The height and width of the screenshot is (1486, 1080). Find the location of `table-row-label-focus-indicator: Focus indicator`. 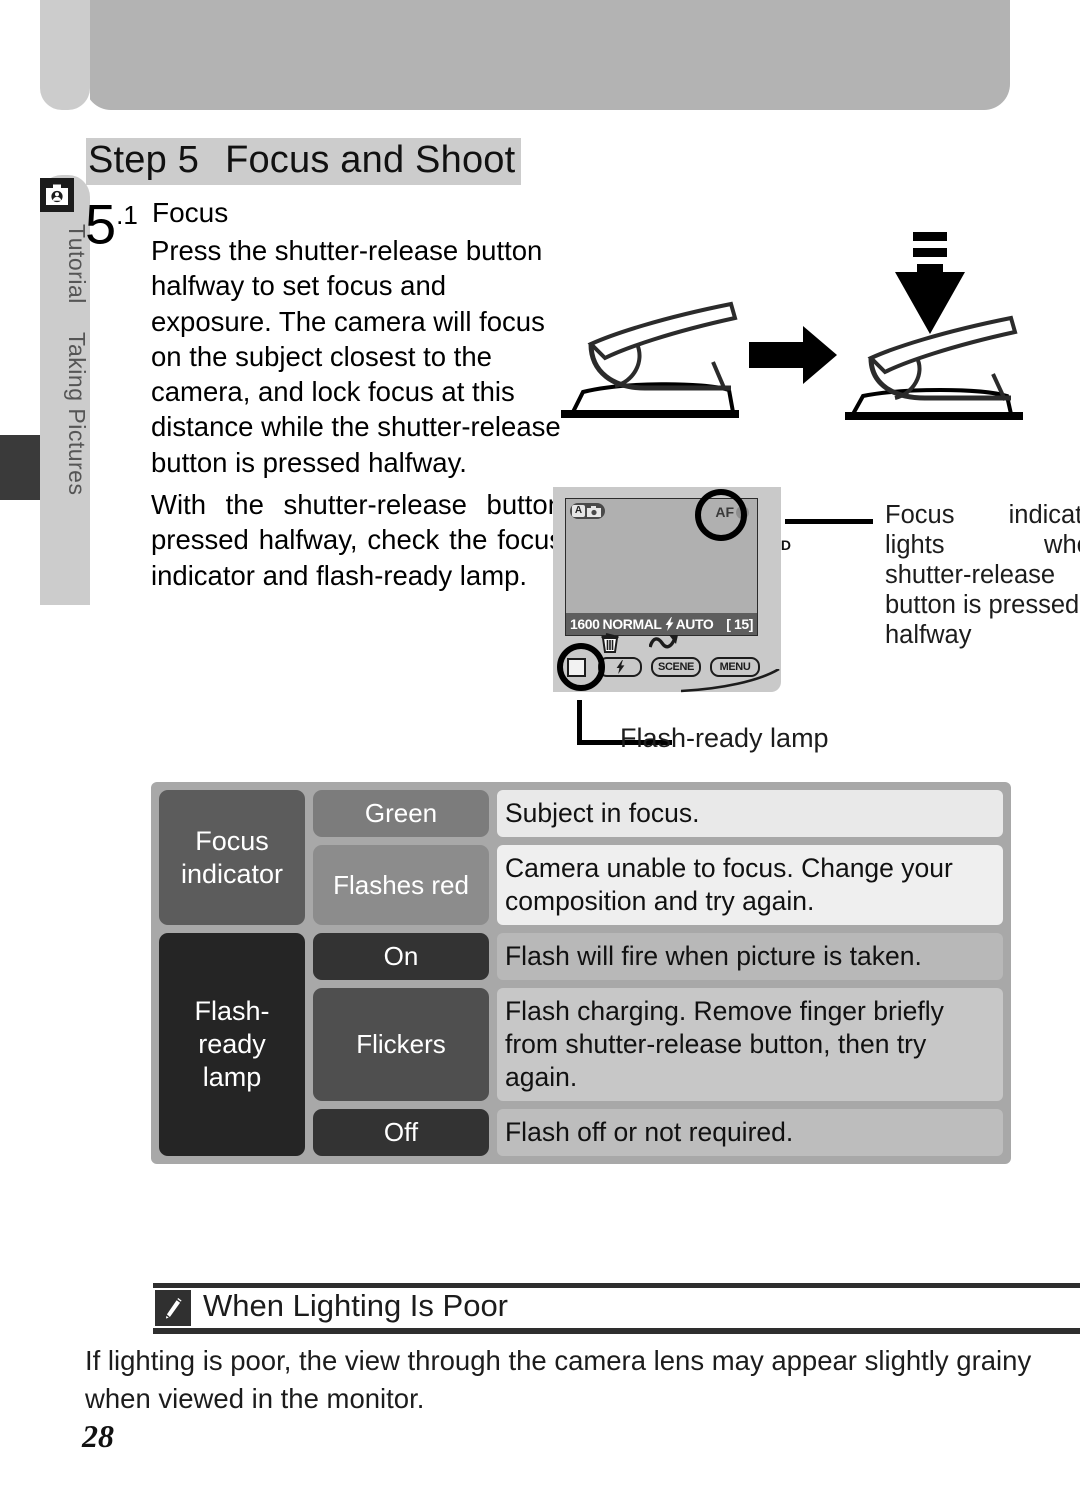

table-row-label-focus-indicator: Focus indicator is located at coordinates (232, 857).